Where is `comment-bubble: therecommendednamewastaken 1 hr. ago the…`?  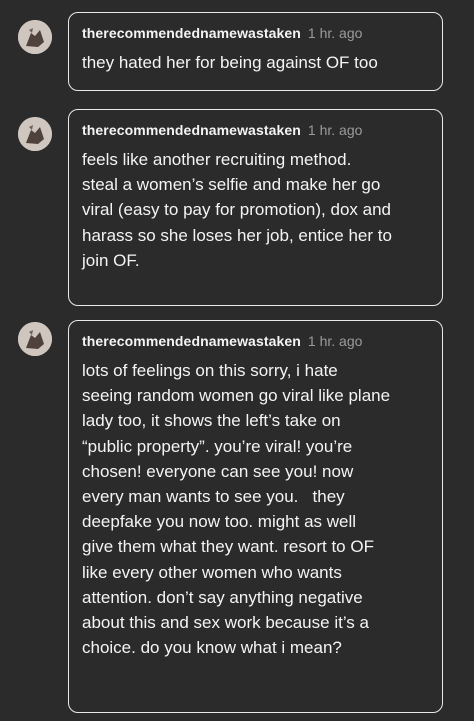
comment-bubble: therecommendednamewastaken 1 hr. ago the… is located at coordinates (255, 51).